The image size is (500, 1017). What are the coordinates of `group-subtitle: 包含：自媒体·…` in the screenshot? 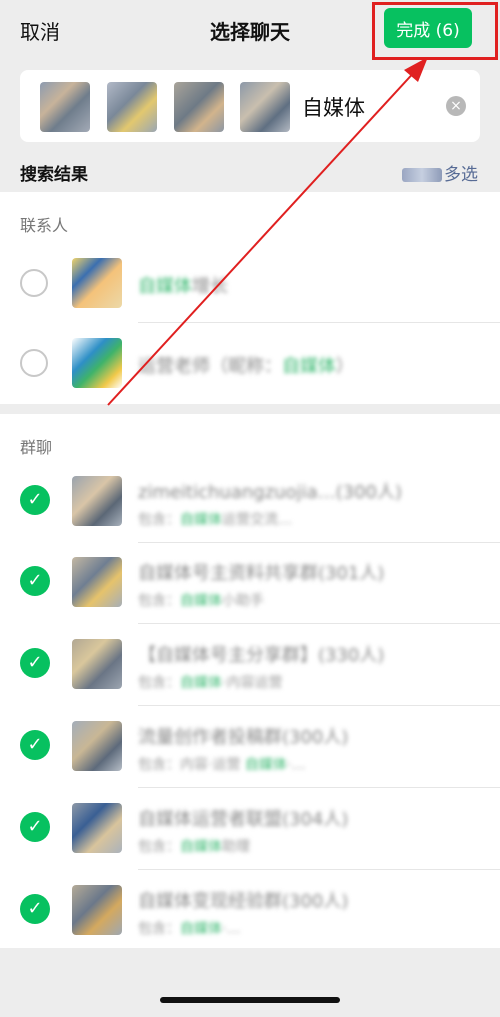 It's located at (189, 929).